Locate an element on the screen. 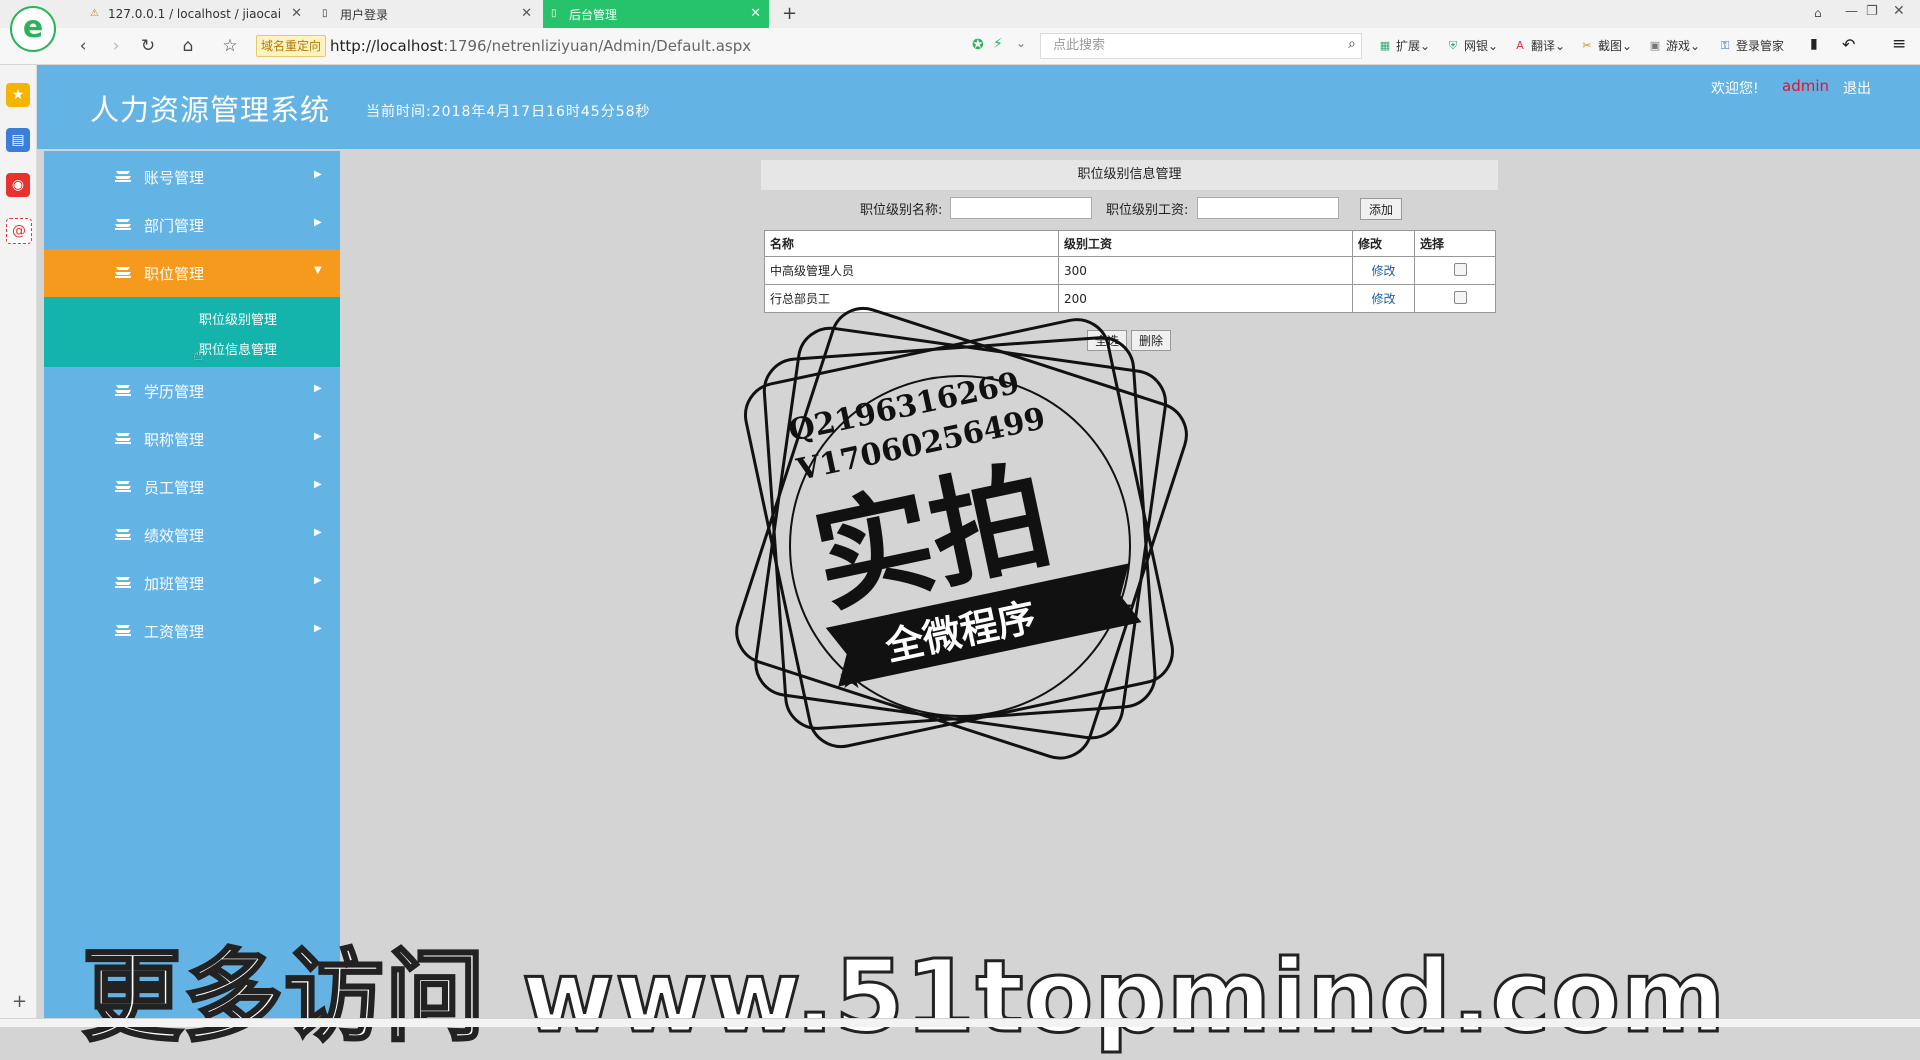 This screenshot has width=1920, height=1060. reader-icon: ▤ is located at coordinates (18, 140).